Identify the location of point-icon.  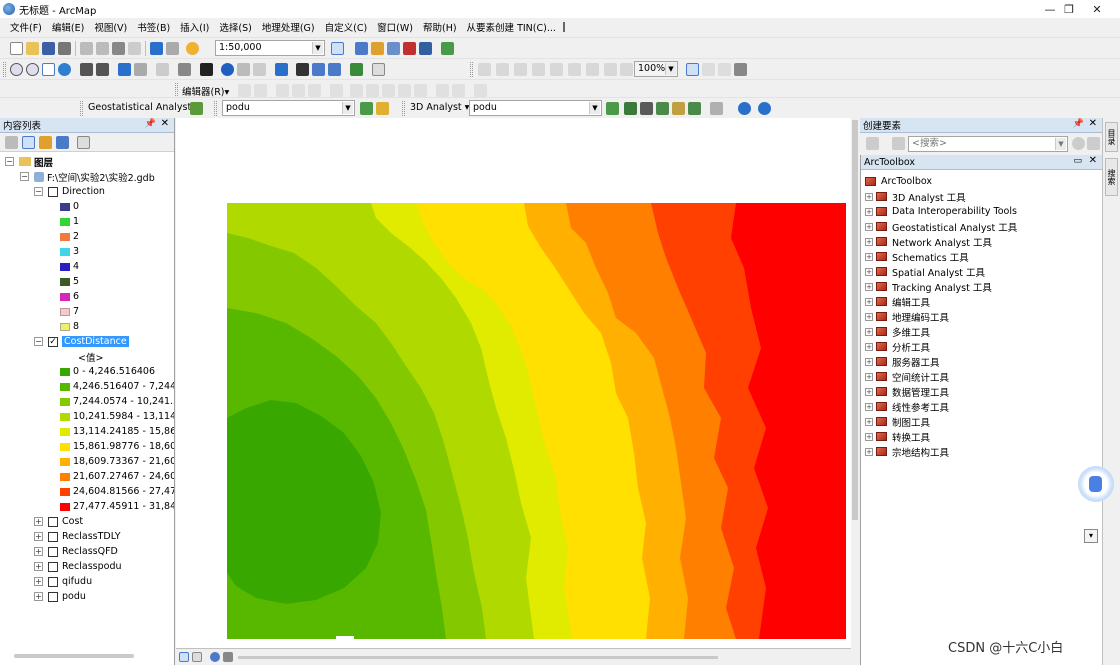
(336, 90).